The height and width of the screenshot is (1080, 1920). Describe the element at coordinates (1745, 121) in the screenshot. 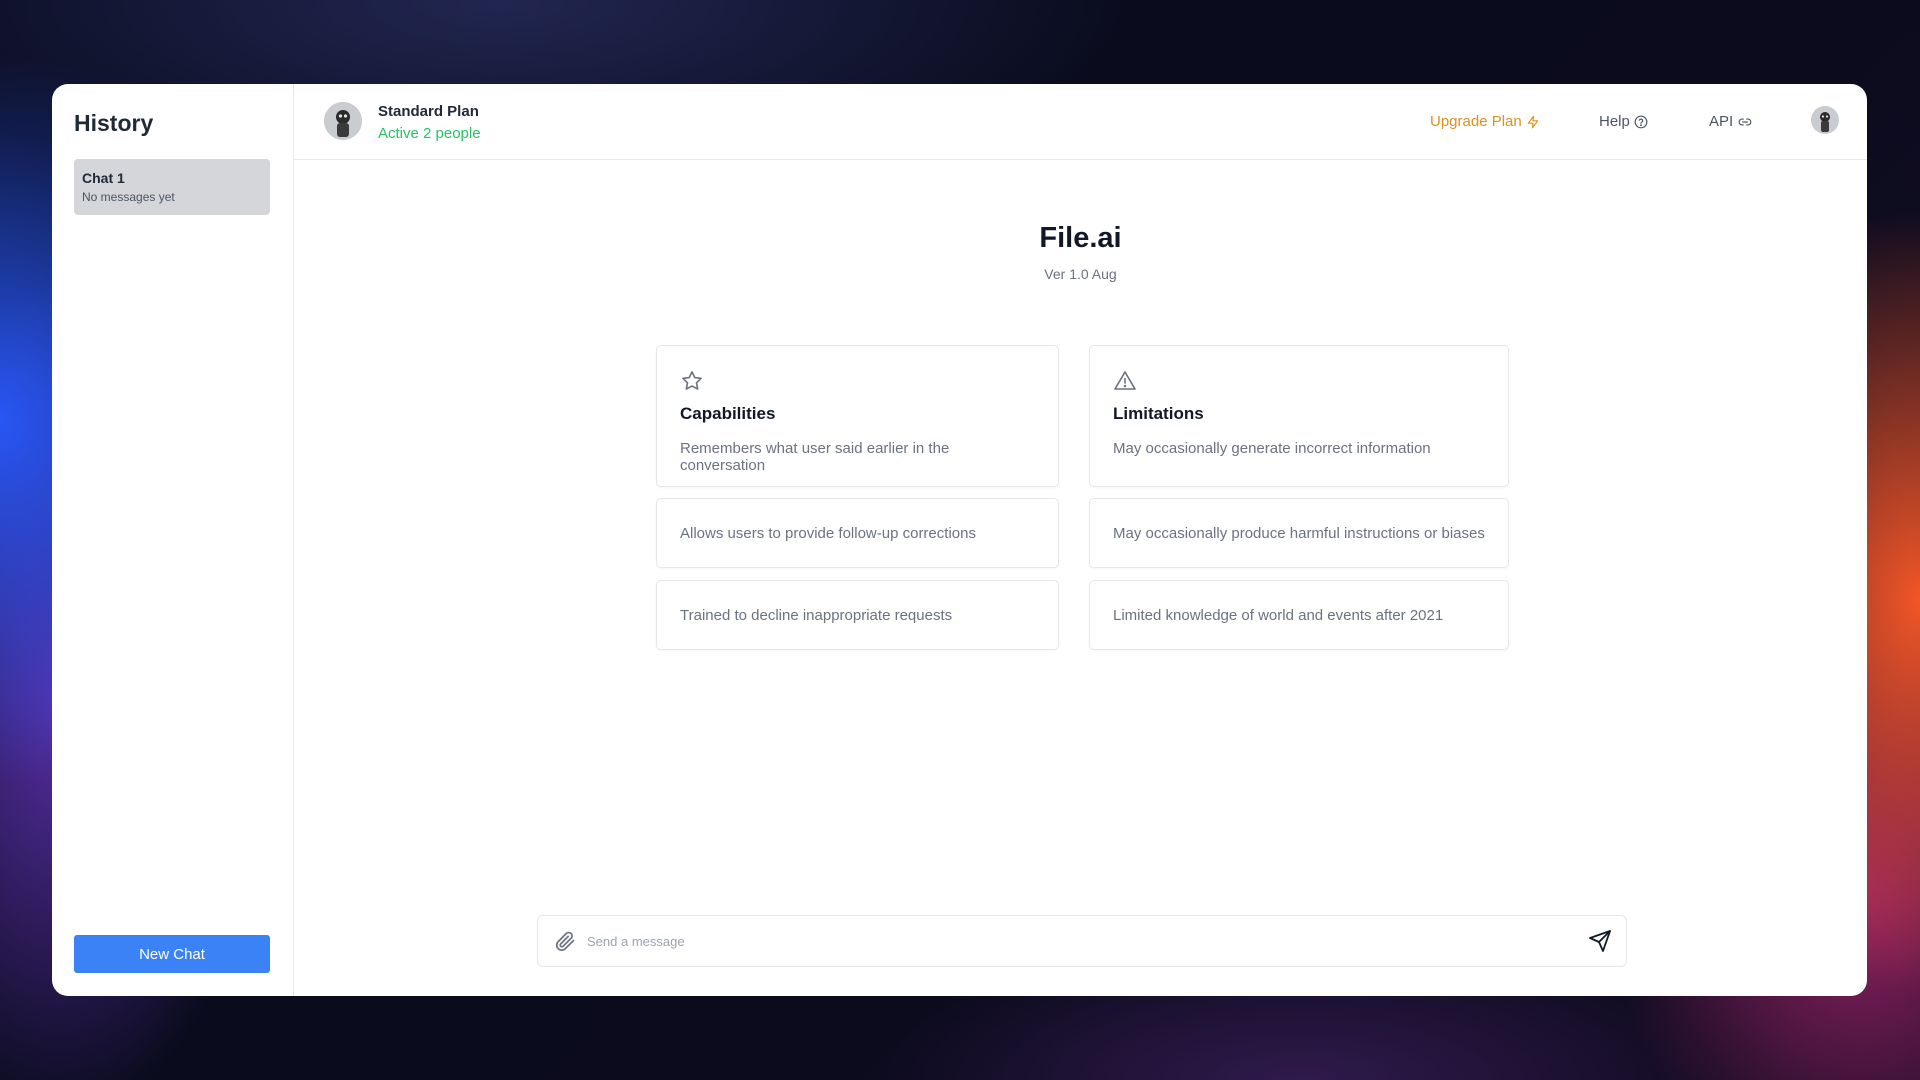

I see `link-icon` at that location.